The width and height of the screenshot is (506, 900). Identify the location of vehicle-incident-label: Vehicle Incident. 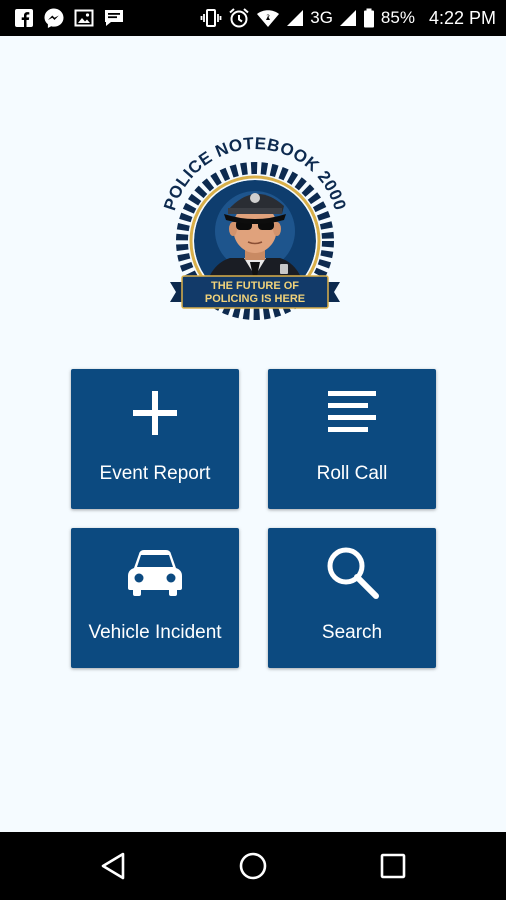
(155, 632).